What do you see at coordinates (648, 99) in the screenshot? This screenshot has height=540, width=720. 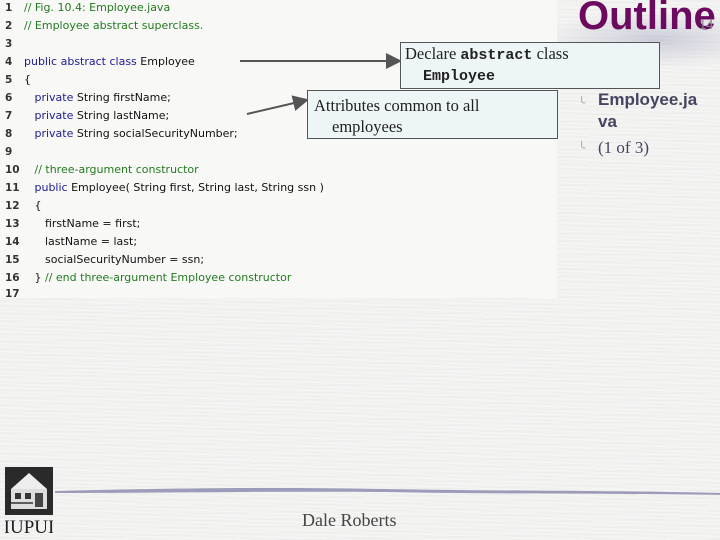 I see `outline-item-label: Employee.ja` at bounding box center [648, 99].